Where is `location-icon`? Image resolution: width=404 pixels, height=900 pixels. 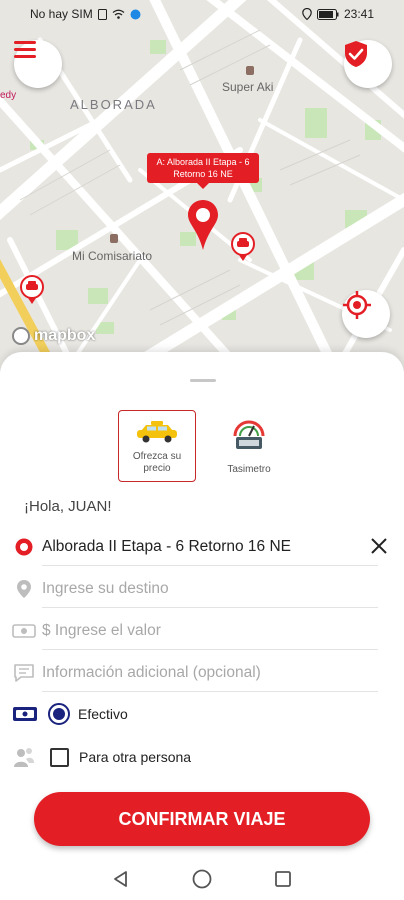
location-icon is located at coordinates (307, 14).